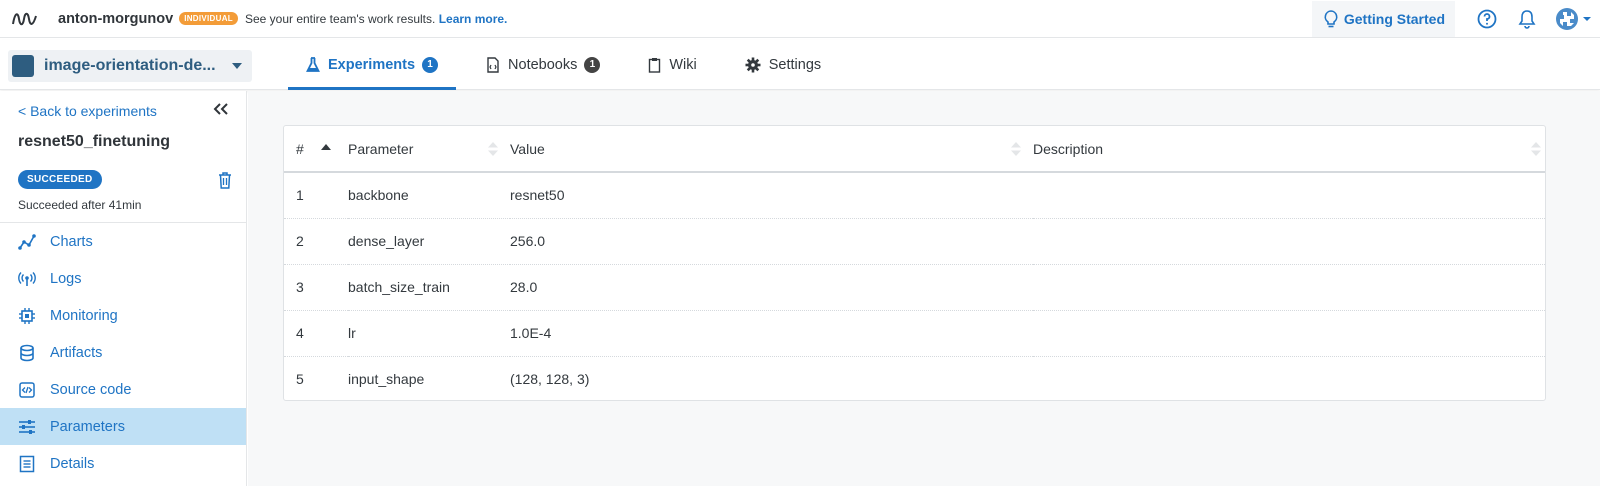 This screenshot has width=1600, height=486. What do you see at coordinates (683, 65) in the screenshot?
I see `tab-wiki-label: Wiki` at bounding box center [683, 65].